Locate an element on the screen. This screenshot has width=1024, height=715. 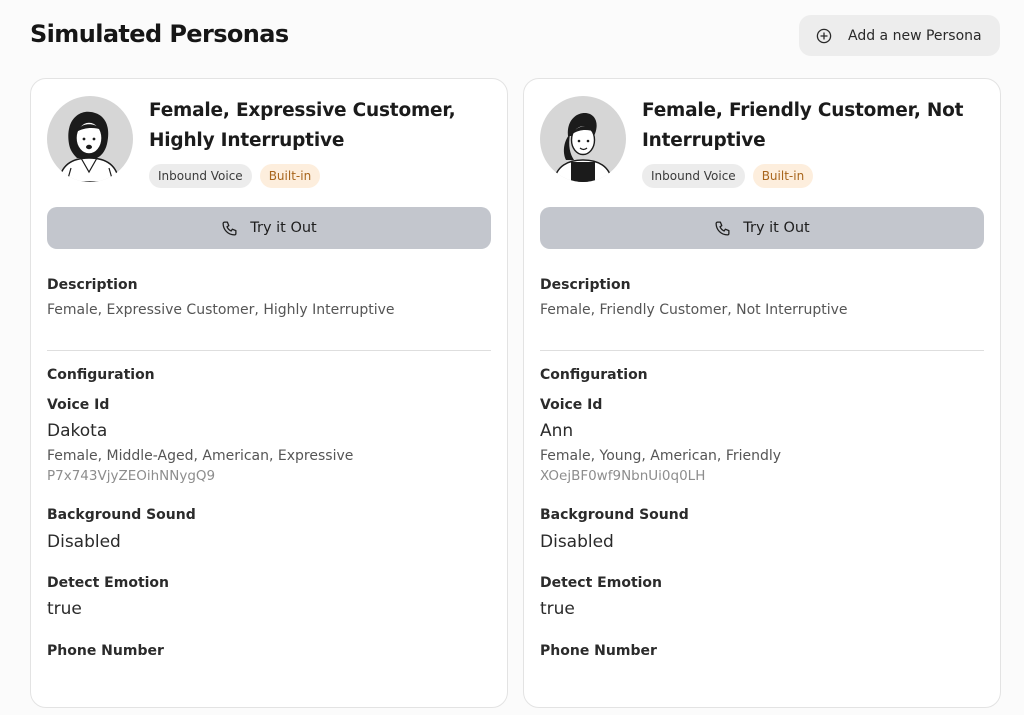
plus-circle-icon is located at coordinates (824, 36).